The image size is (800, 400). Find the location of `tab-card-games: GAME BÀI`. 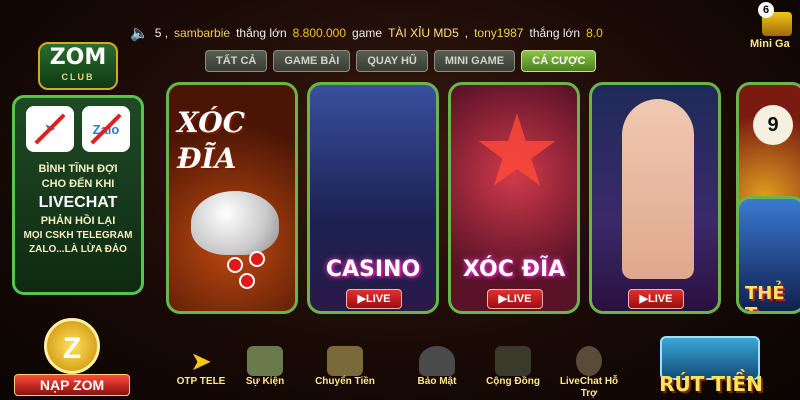

tab-card-games: GAME BÀI is located at coordinates (312, 61).